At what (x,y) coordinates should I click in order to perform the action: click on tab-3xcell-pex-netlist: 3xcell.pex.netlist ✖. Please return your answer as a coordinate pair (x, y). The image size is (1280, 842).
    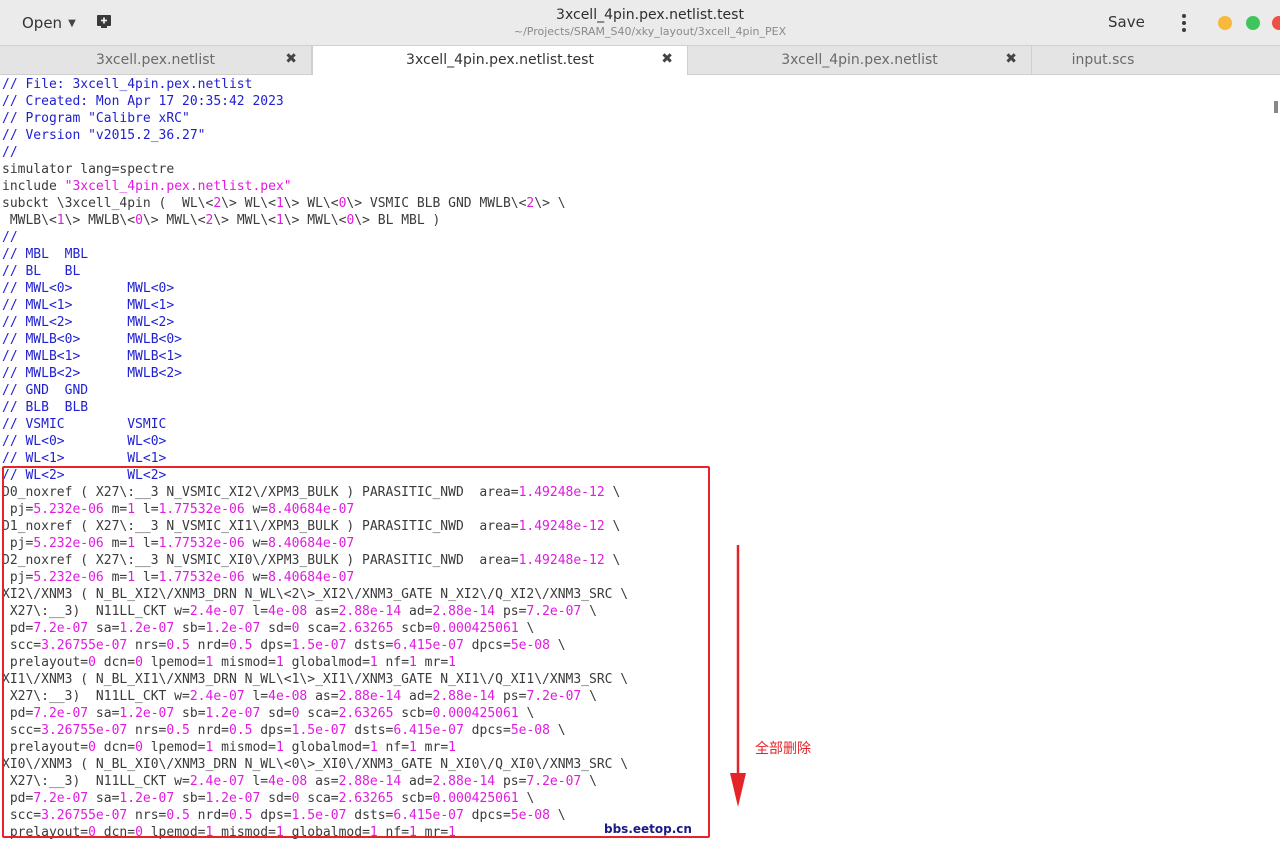
    Looking at the image, I should click on (156, 60).